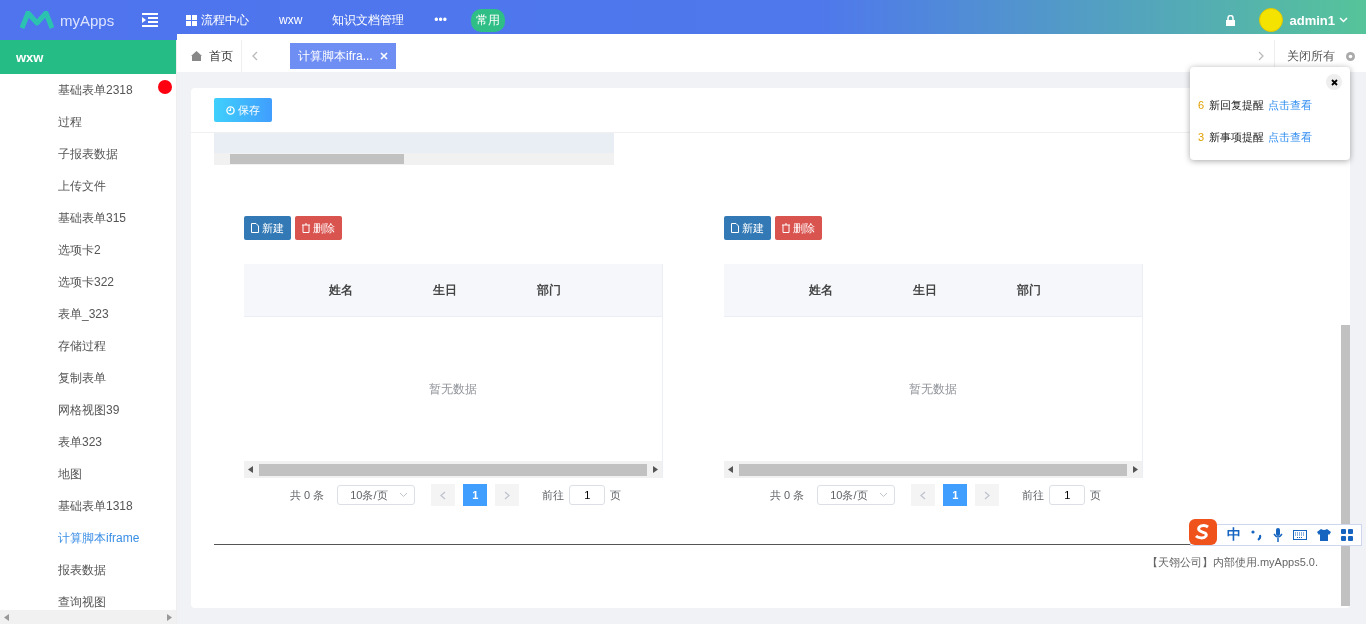 This screenshot has width=1366, height=624. I want to click on nav-item: 流程中心, so click(217, 20).